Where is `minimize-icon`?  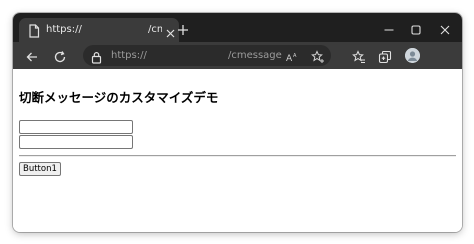
minimize-icon is located at coordinates (389, 27).